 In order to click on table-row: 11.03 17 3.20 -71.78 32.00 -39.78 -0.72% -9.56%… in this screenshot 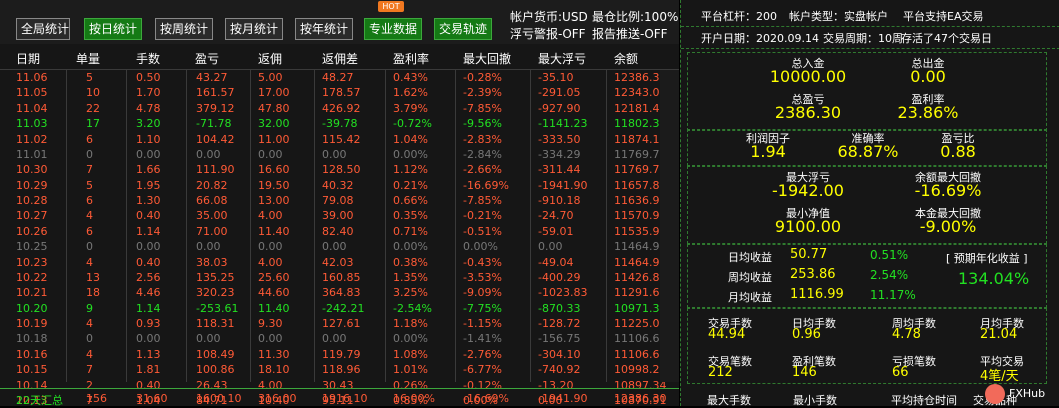, I will do `click(339, 123)`.